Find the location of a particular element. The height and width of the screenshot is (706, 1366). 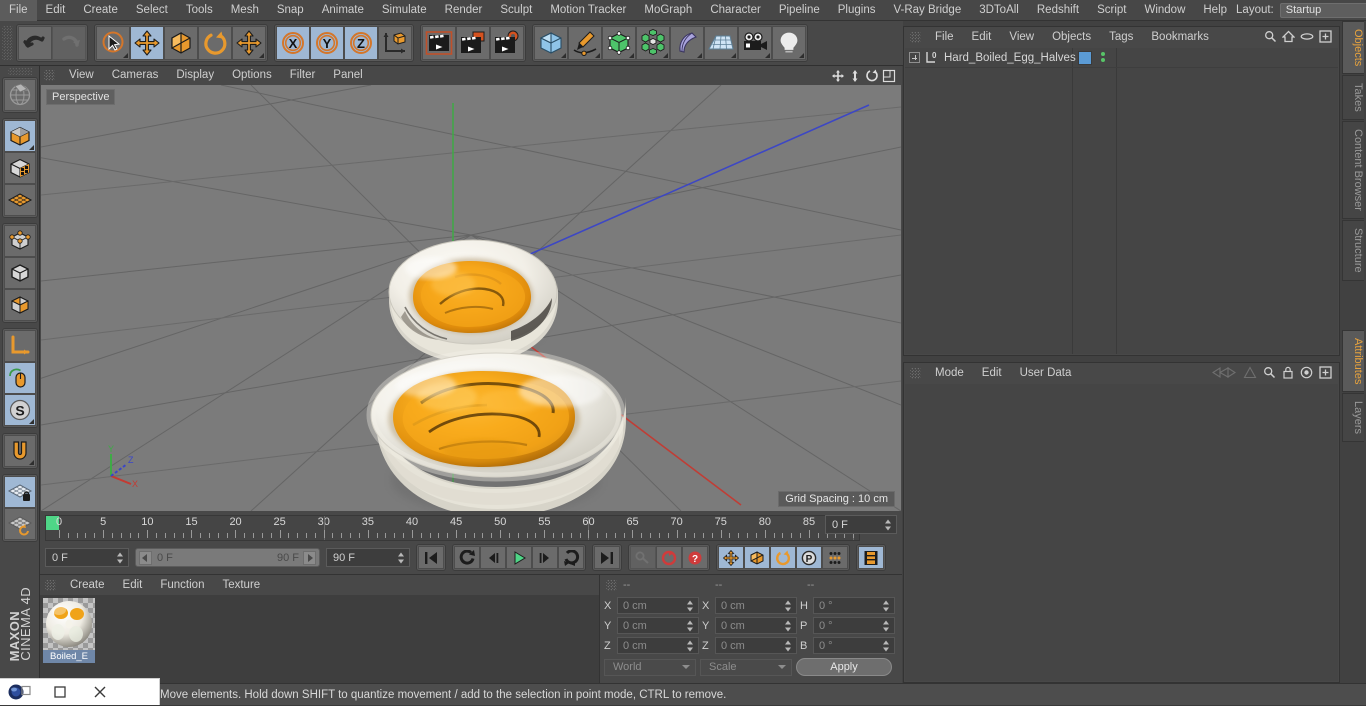

record-position-button is located at coordinates (731, 557).